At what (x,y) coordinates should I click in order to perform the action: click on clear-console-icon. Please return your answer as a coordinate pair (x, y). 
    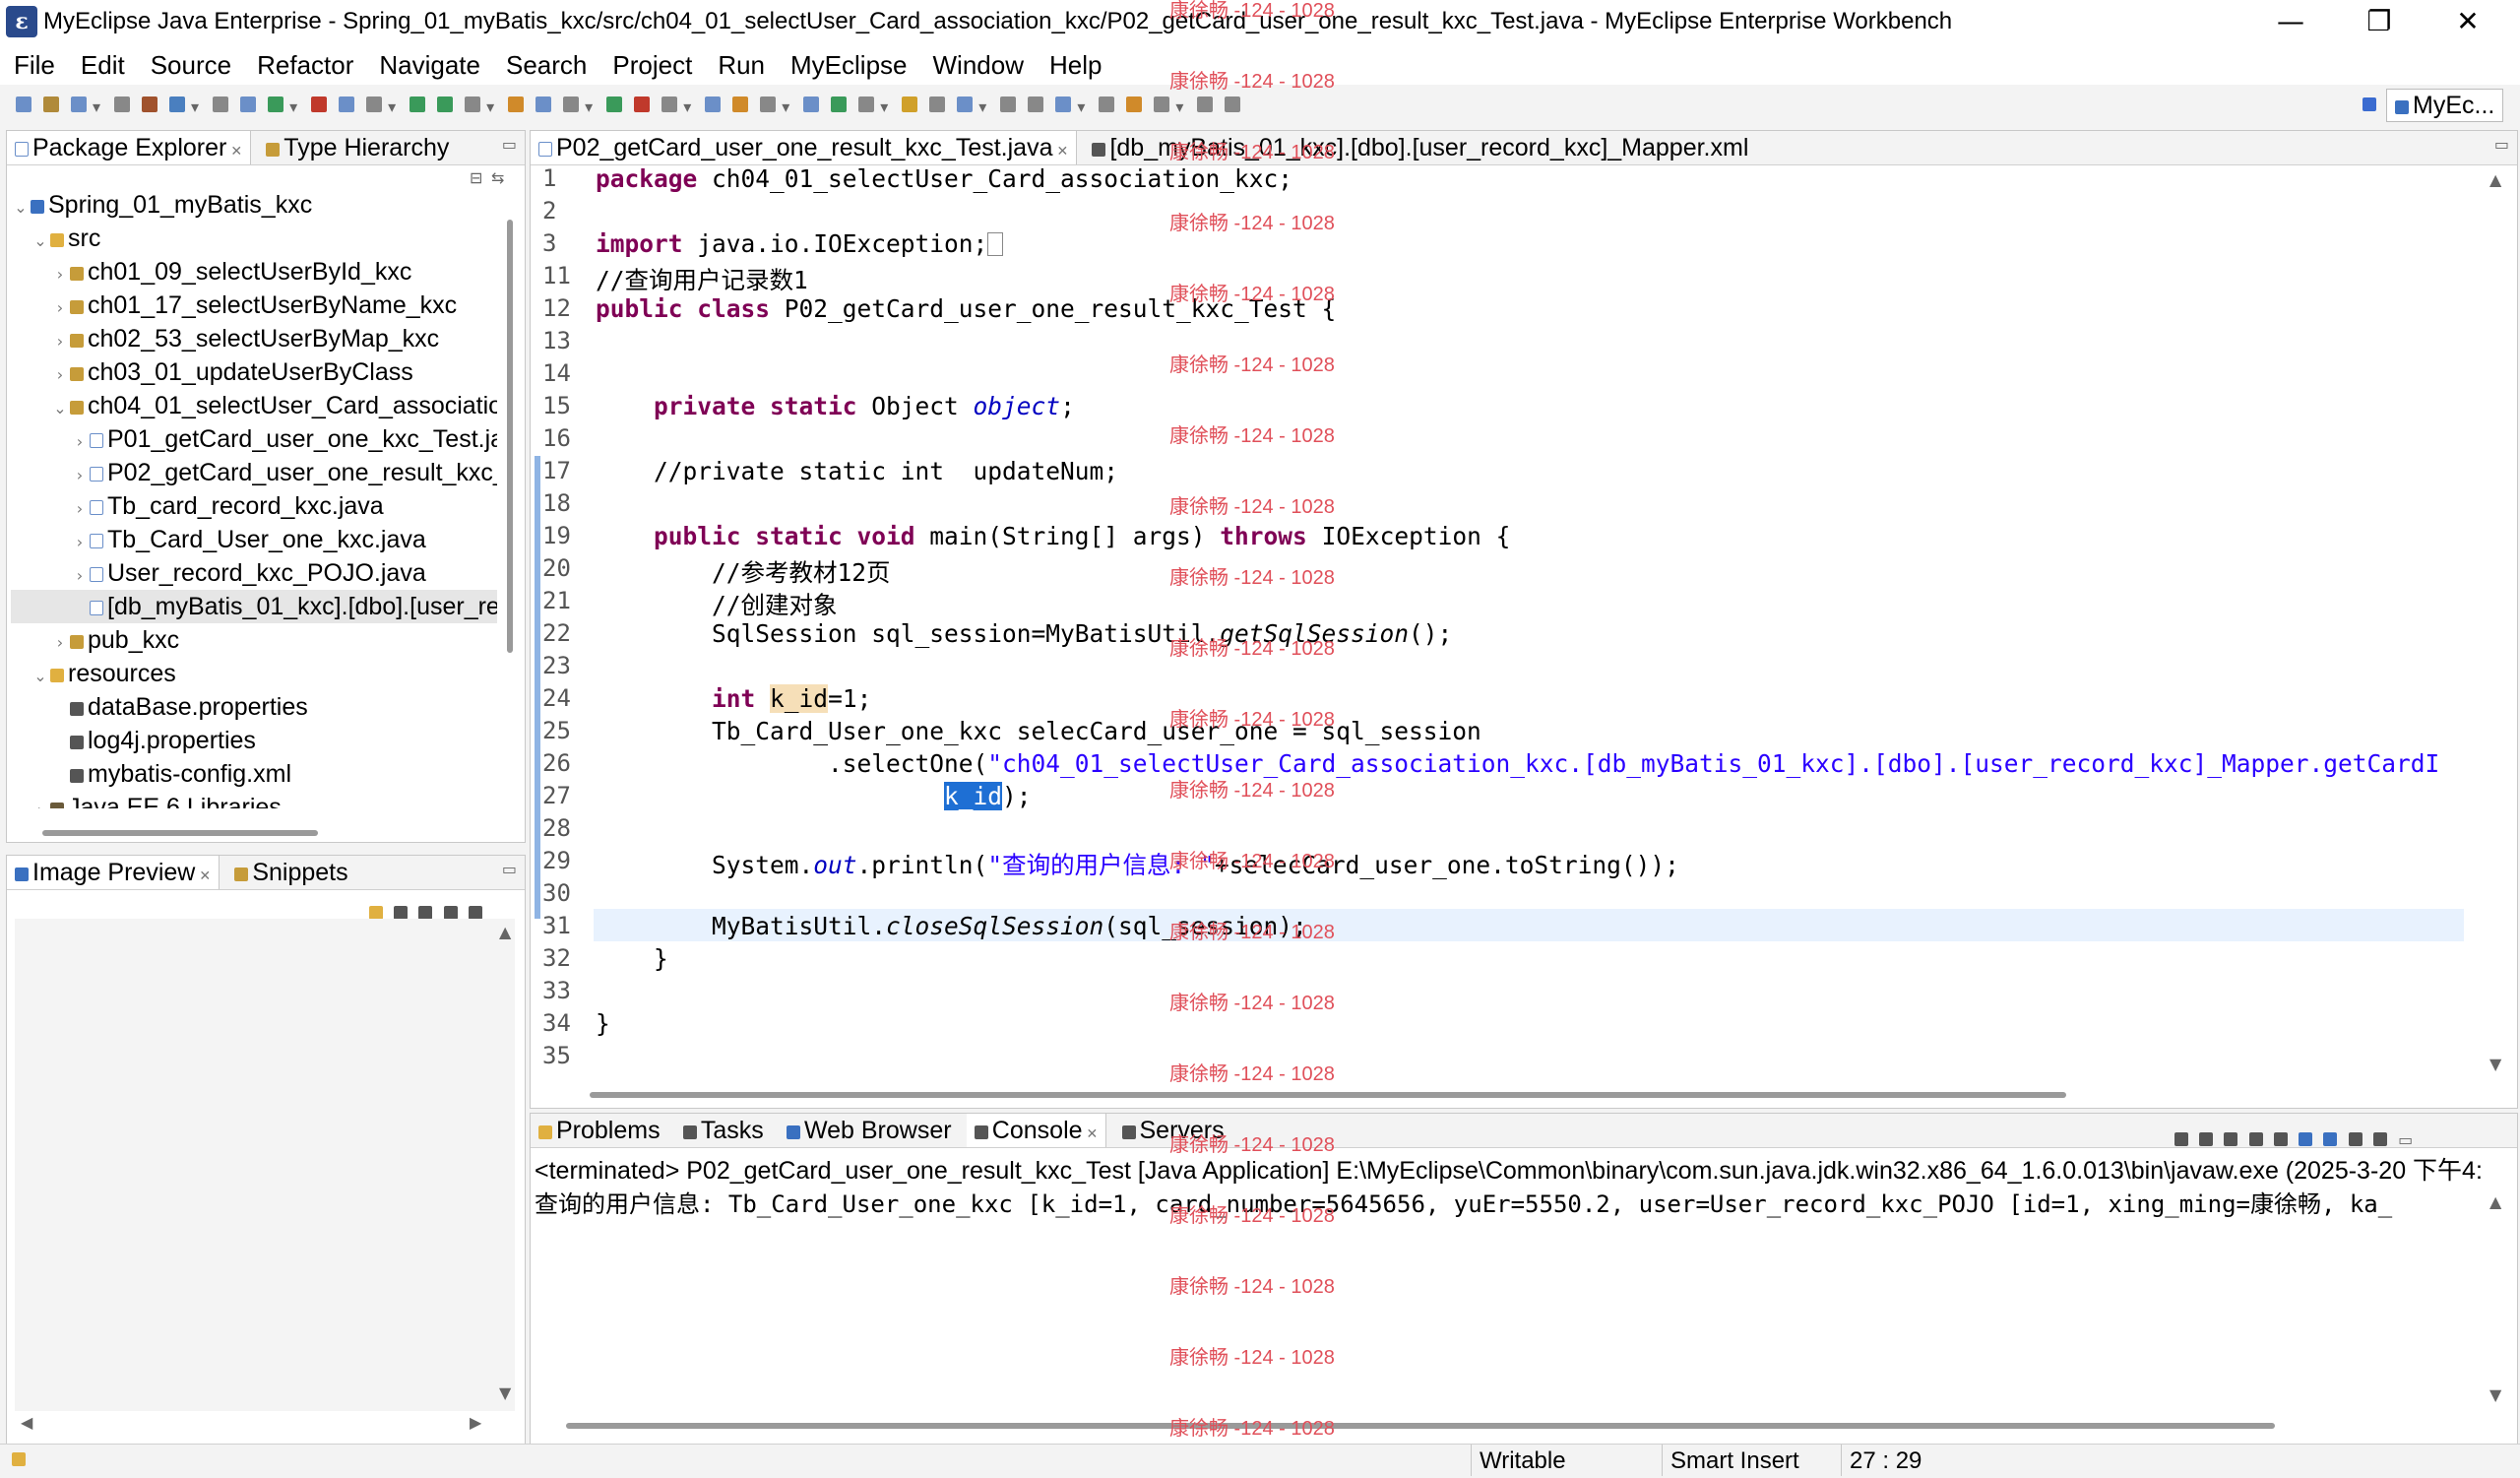
    Looking at the image, I should click on (2255, 1139).